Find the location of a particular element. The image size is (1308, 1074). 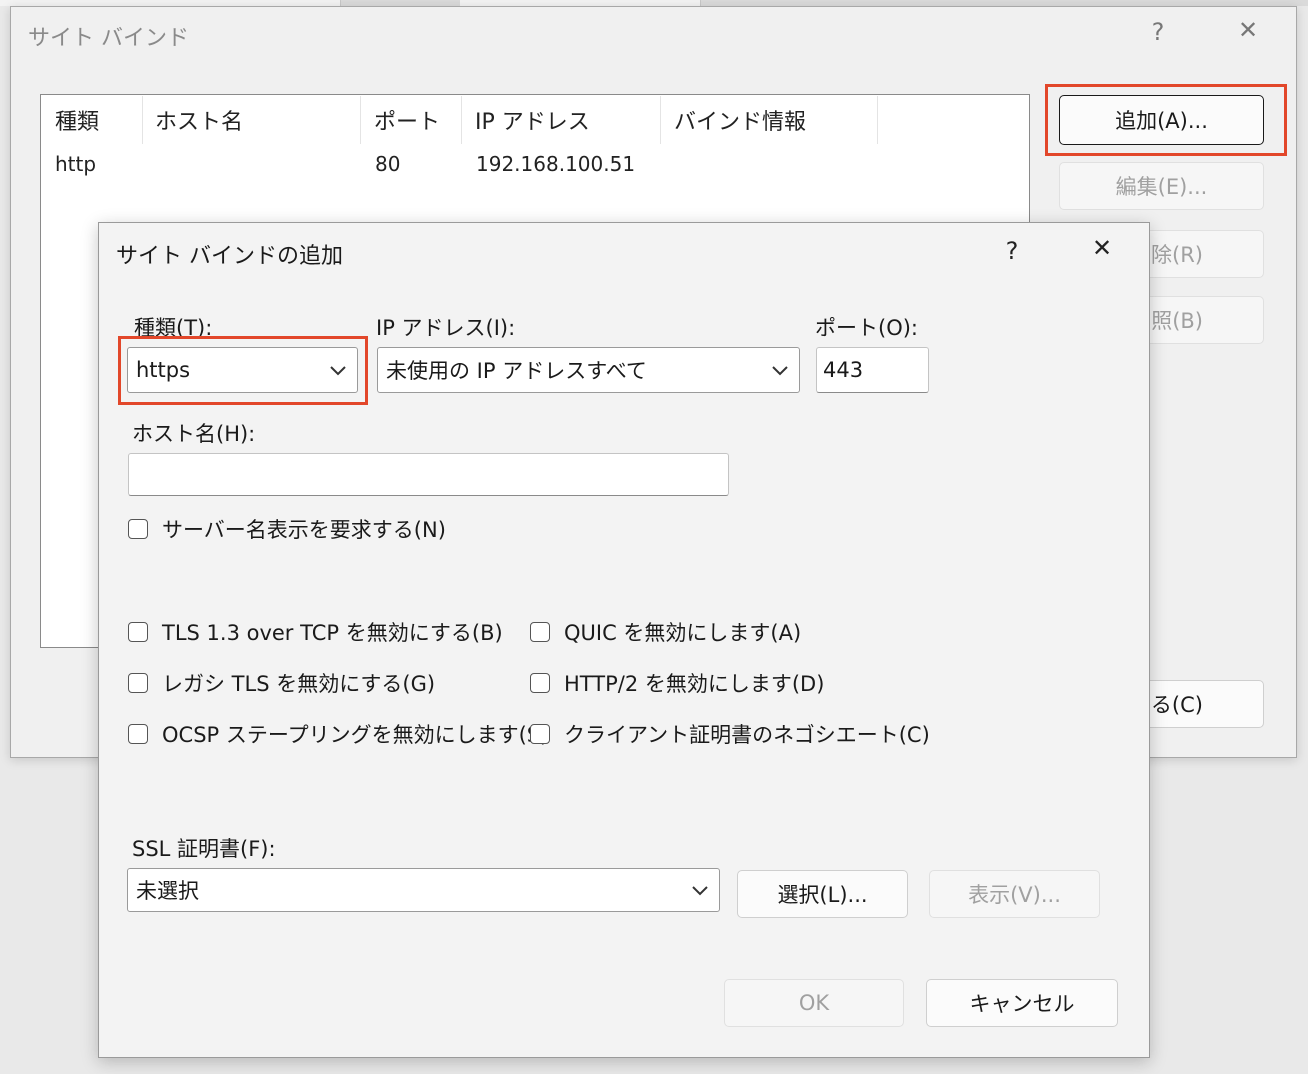

negotiate-client-cert-checkbox: クライアント証明書のネゴシエート(C) is located at coordinates (730, 734).